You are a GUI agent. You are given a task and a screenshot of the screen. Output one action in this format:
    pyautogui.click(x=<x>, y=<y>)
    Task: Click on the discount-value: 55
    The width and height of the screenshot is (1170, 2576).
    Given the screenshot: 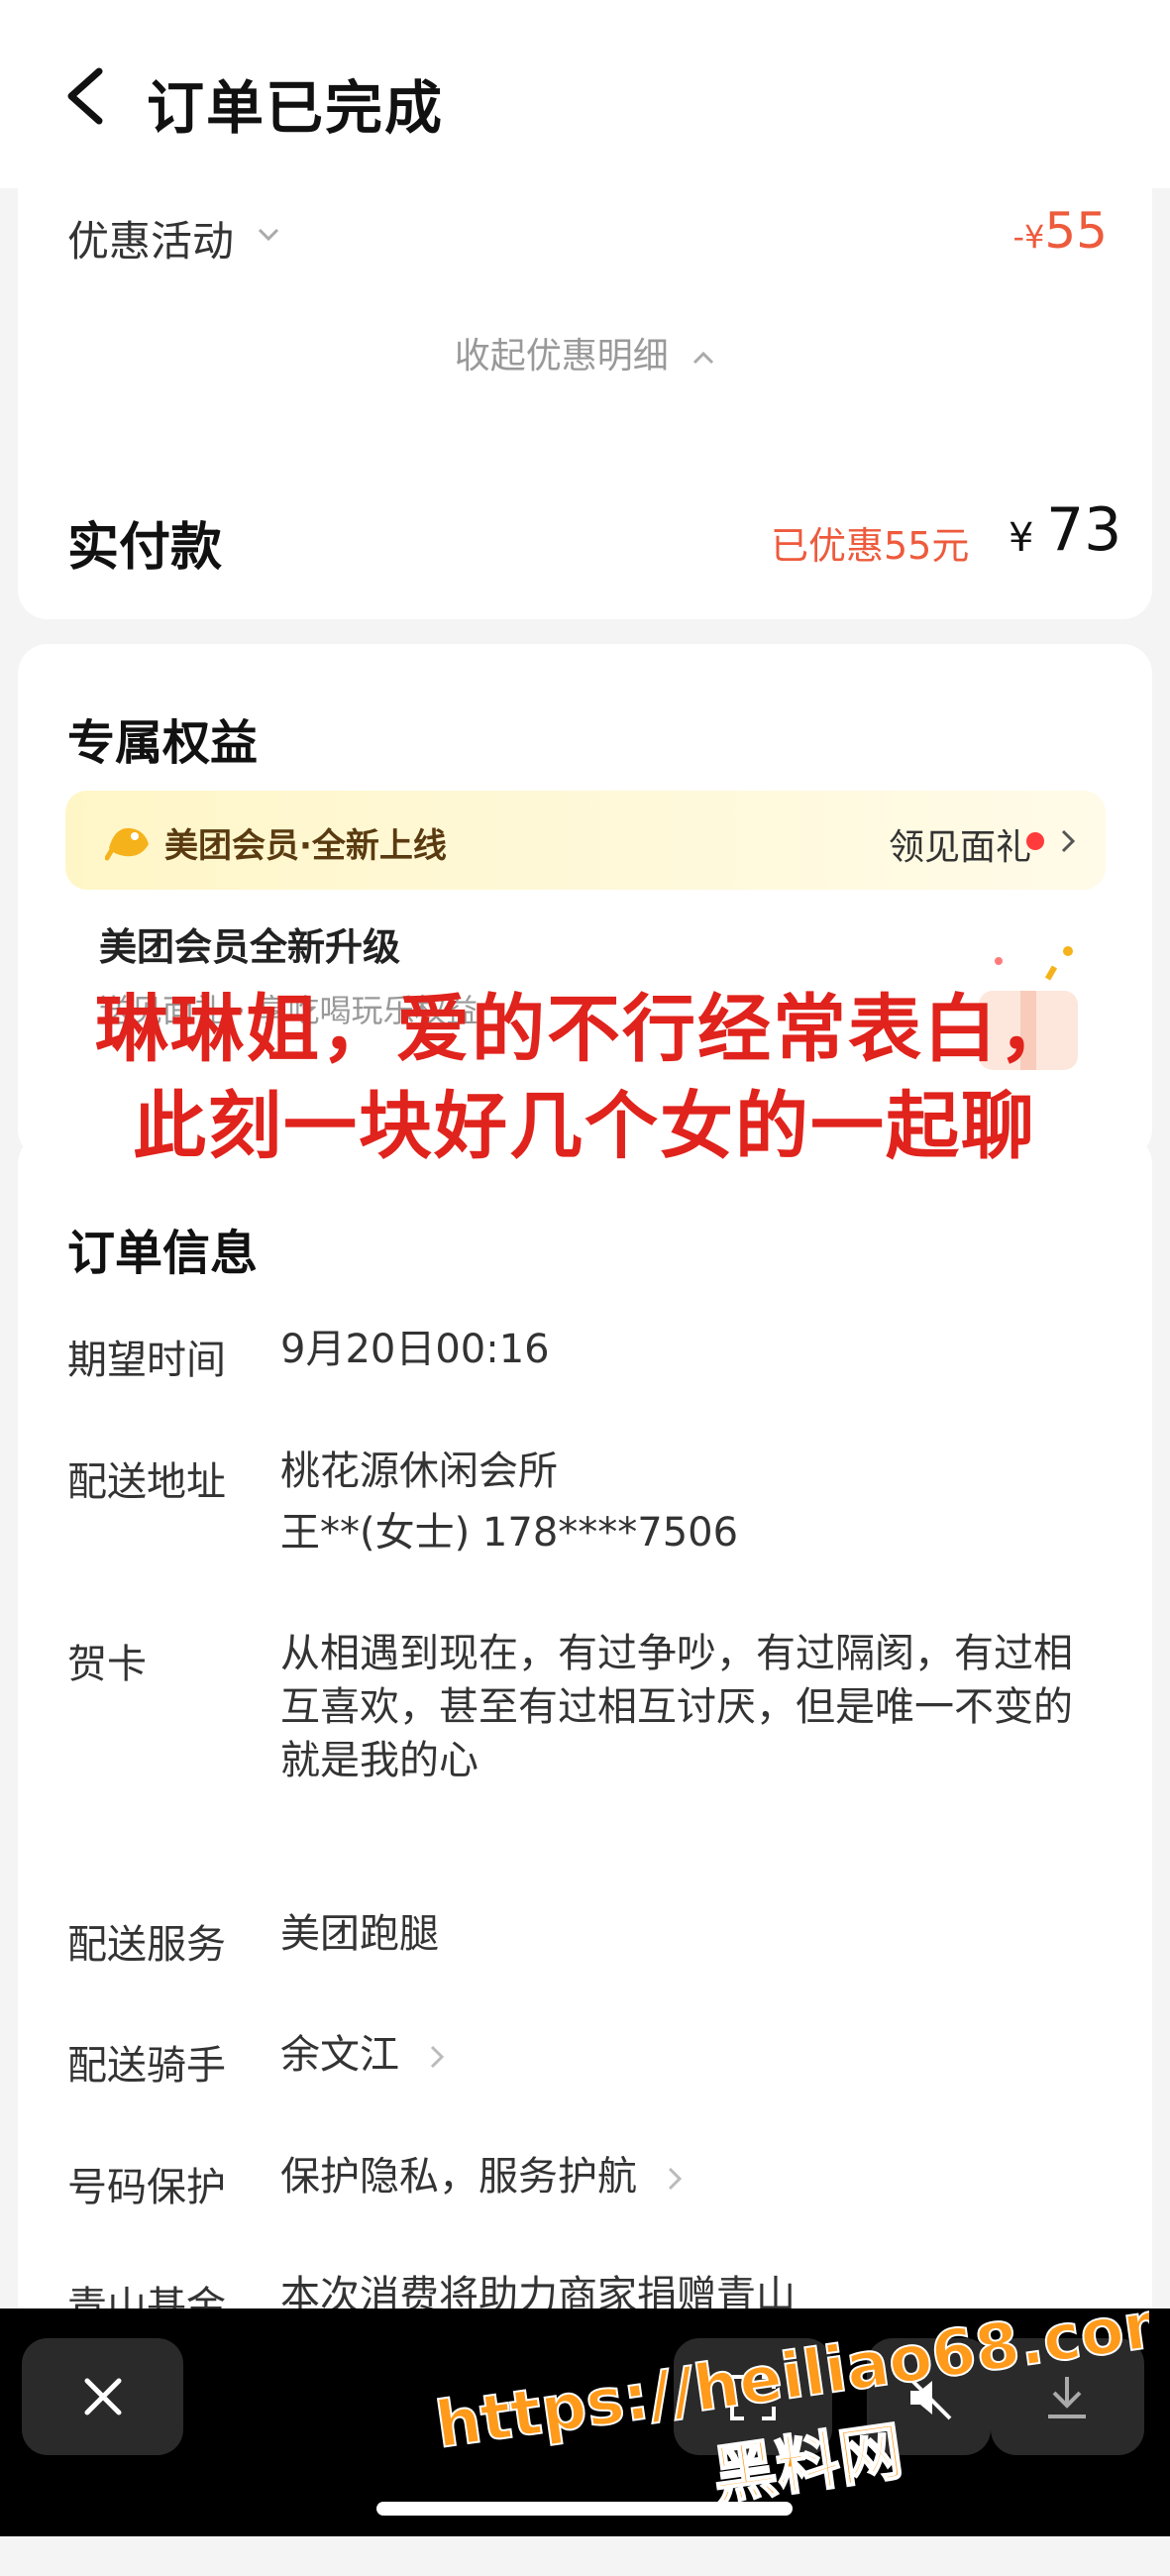 What is the action you would take?
    pyautogui.click(x=1076, y=231)
    